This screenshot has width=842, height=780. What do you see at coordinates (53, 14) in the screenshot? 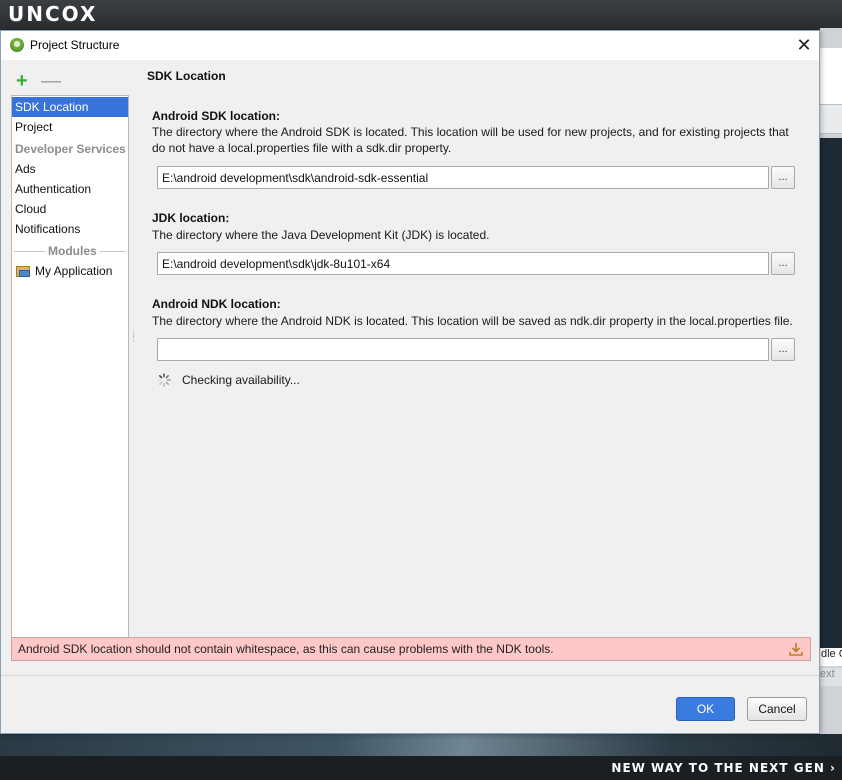
I see `site-logo: UNCOX` at bounding box center [53, 14].